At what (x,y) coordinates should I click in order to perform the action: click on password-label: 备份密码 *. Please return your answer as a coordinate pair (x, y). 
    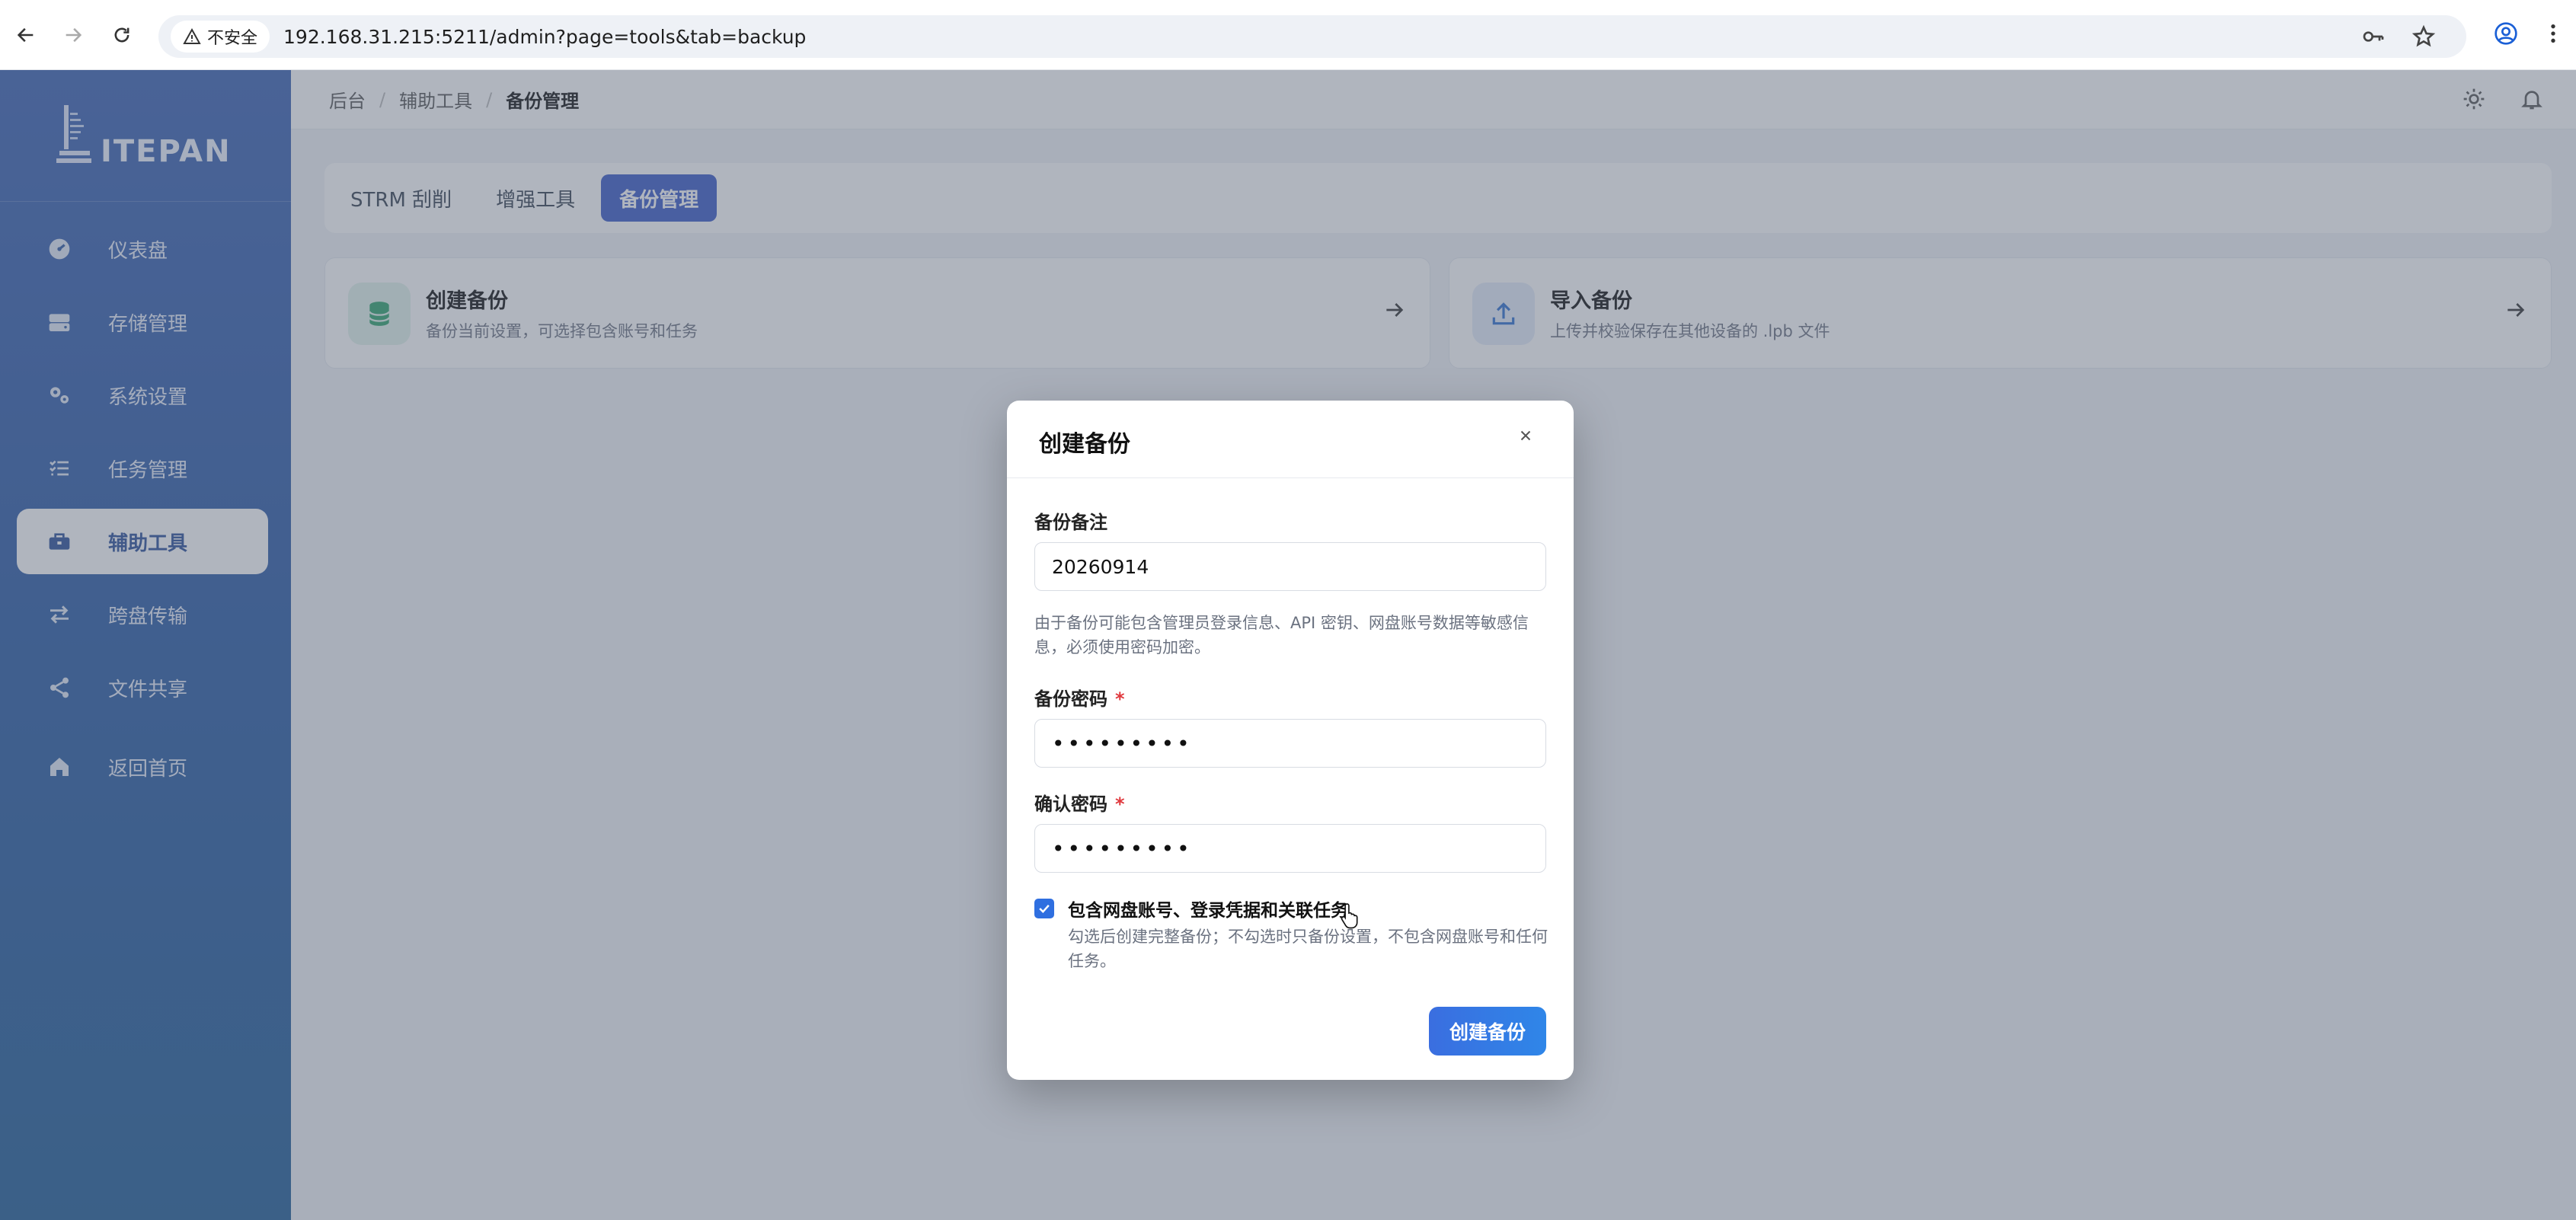
    Looking at the image, I should click on (1079, 697).